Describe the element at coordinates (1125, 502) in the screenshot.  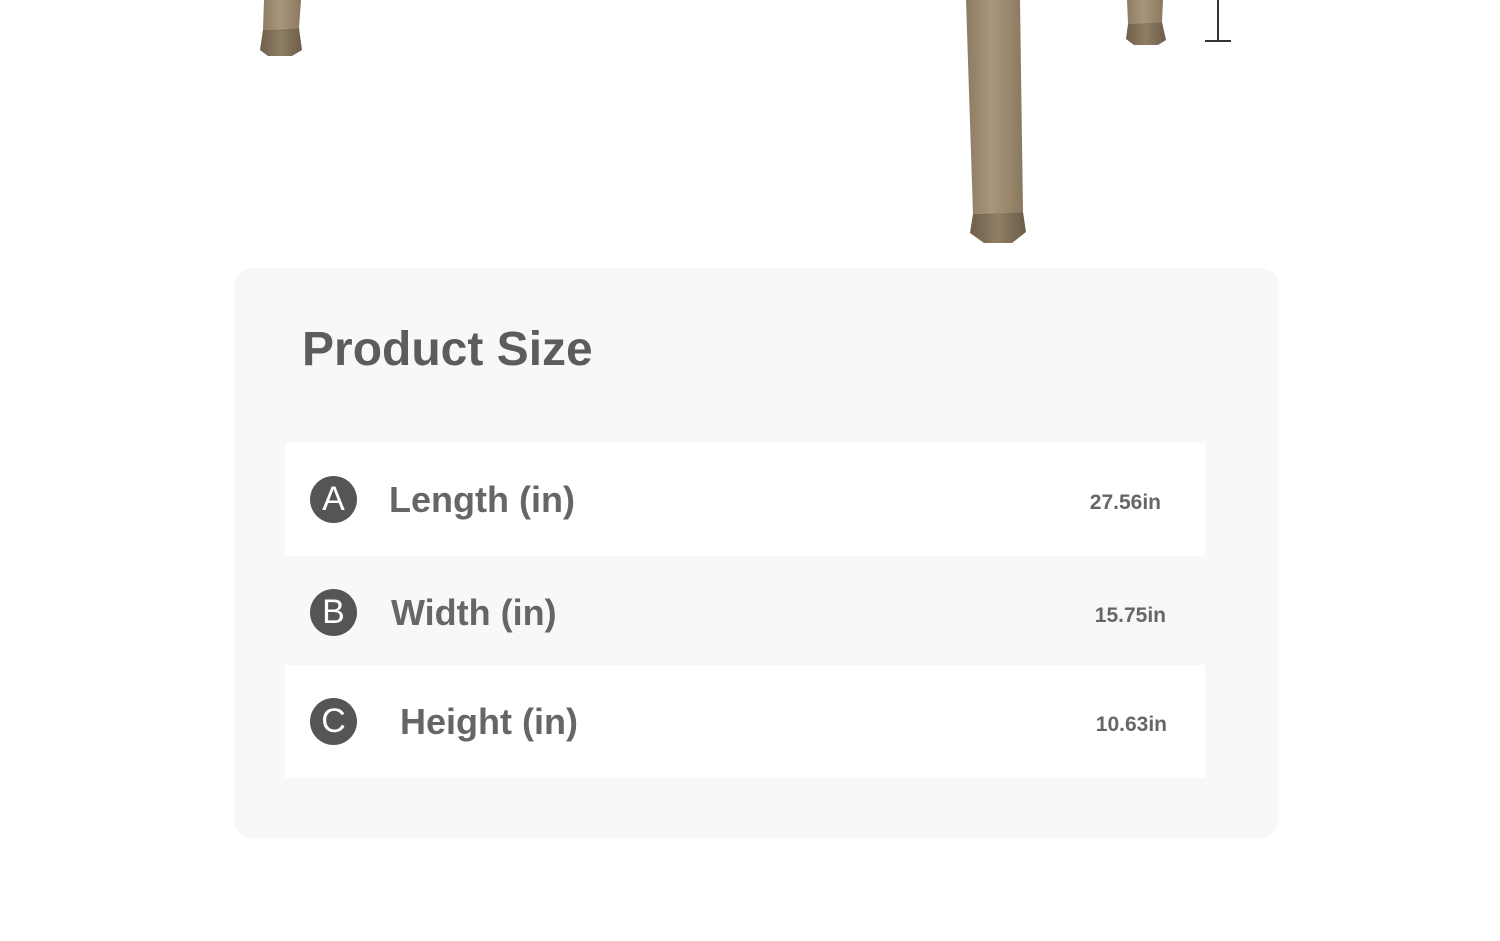
I see `dimension-value-length: 27.56in` at that location.